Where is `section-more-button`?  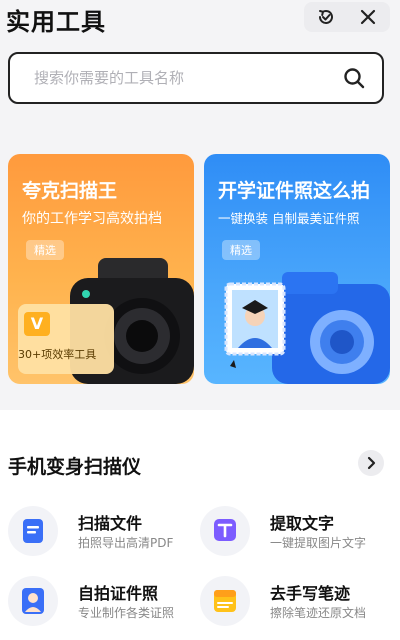 section-more-button is located at coordinates (371, 463).